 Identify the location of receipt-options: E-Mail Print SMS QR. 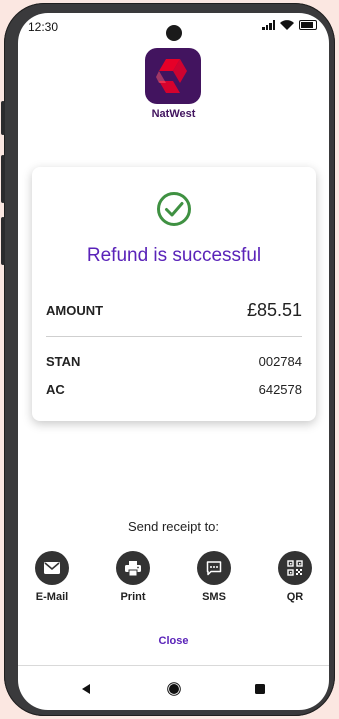
(173, 581).